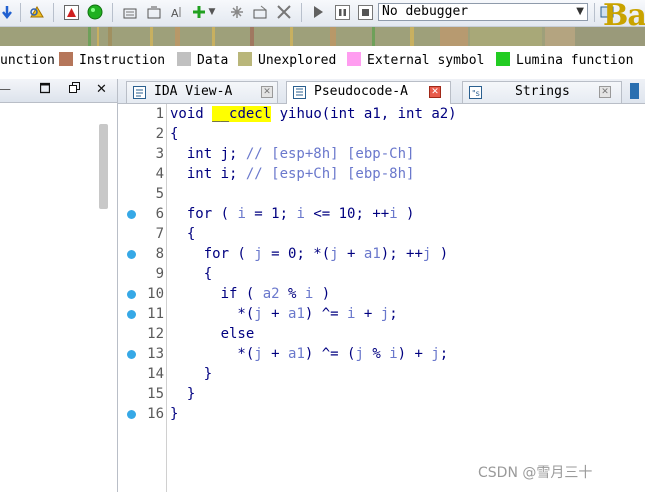  What do you see at coordinates (166, 298) in the screenshot?
I see `gutter-divider` at bounding box center [166, 298].